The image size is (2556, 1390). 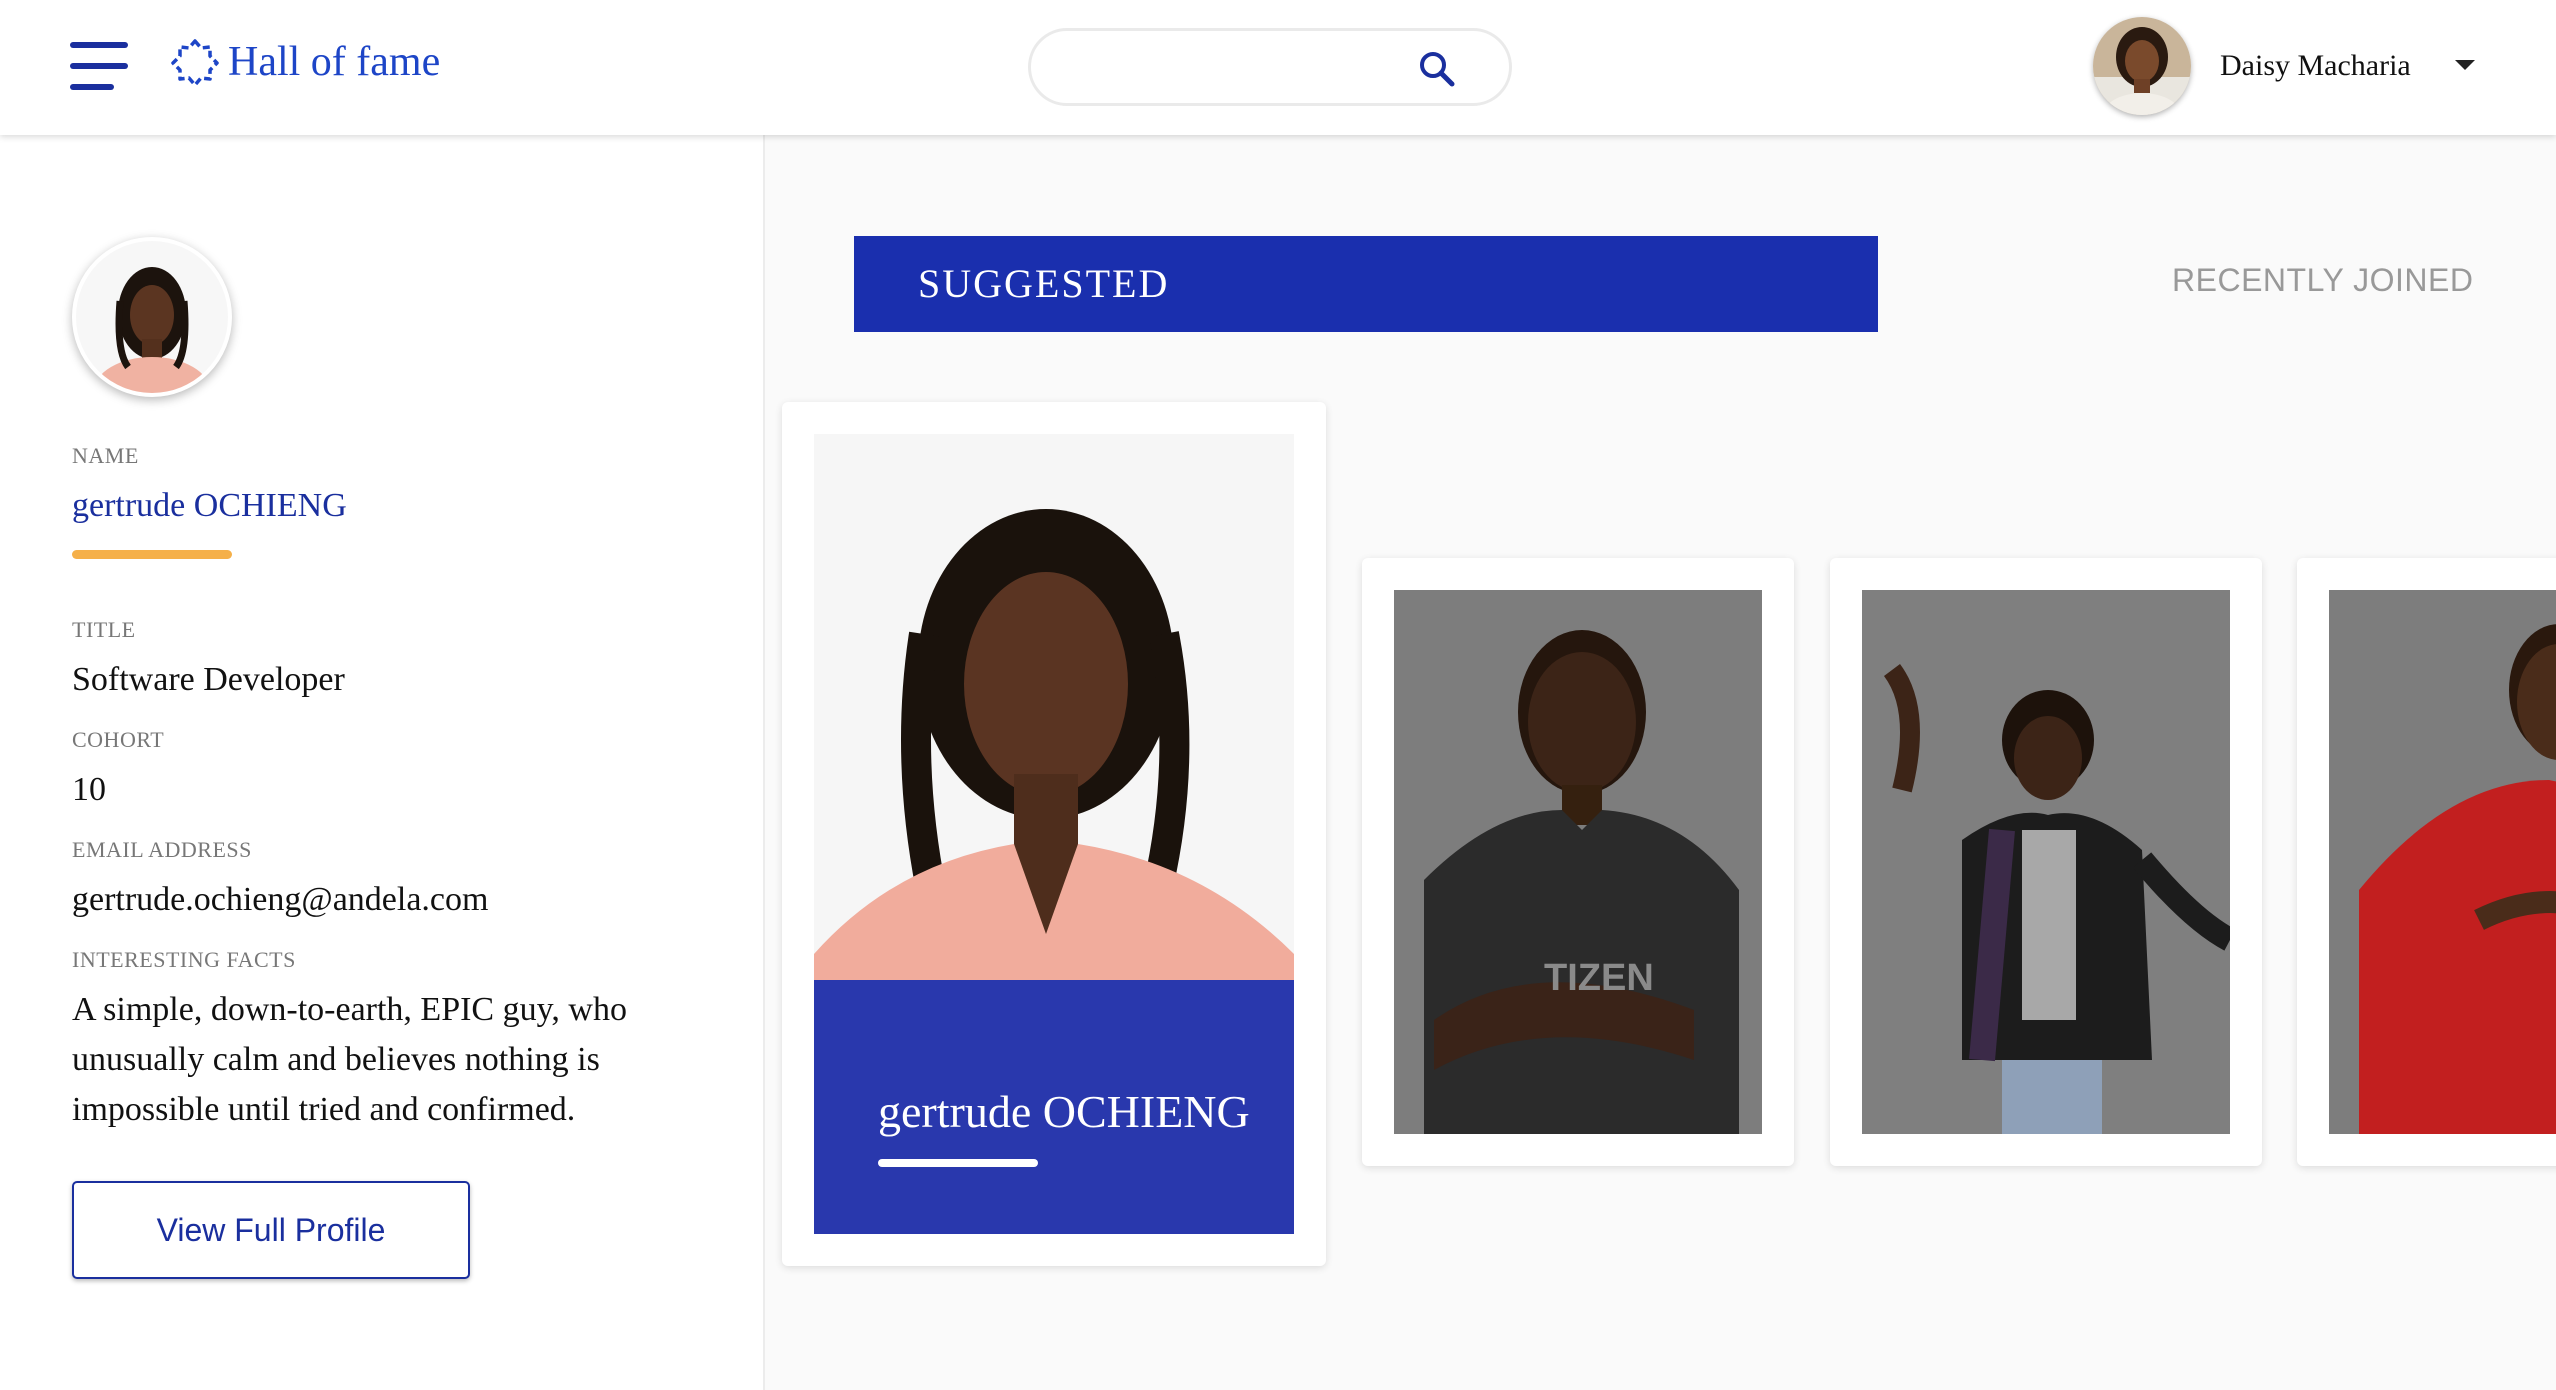 What do you see at coordinates (1366, 284) in the screenshot?
I see `tab-suggested: SUGGESTED` at bounding box center [1366, 284].